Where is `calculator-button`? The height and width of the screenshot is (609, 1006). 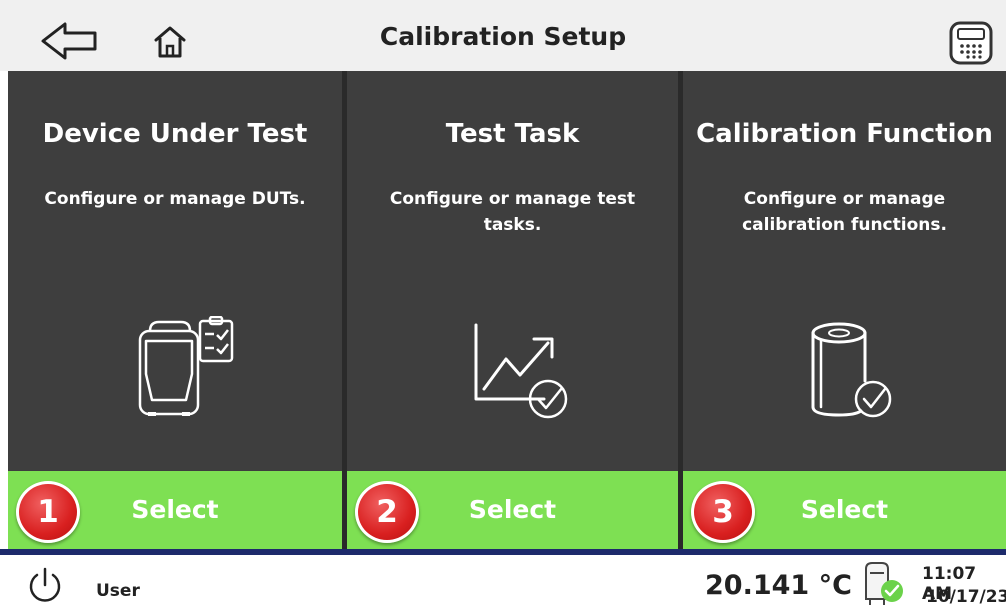
calculator-button is located at coordinates (971, 43).